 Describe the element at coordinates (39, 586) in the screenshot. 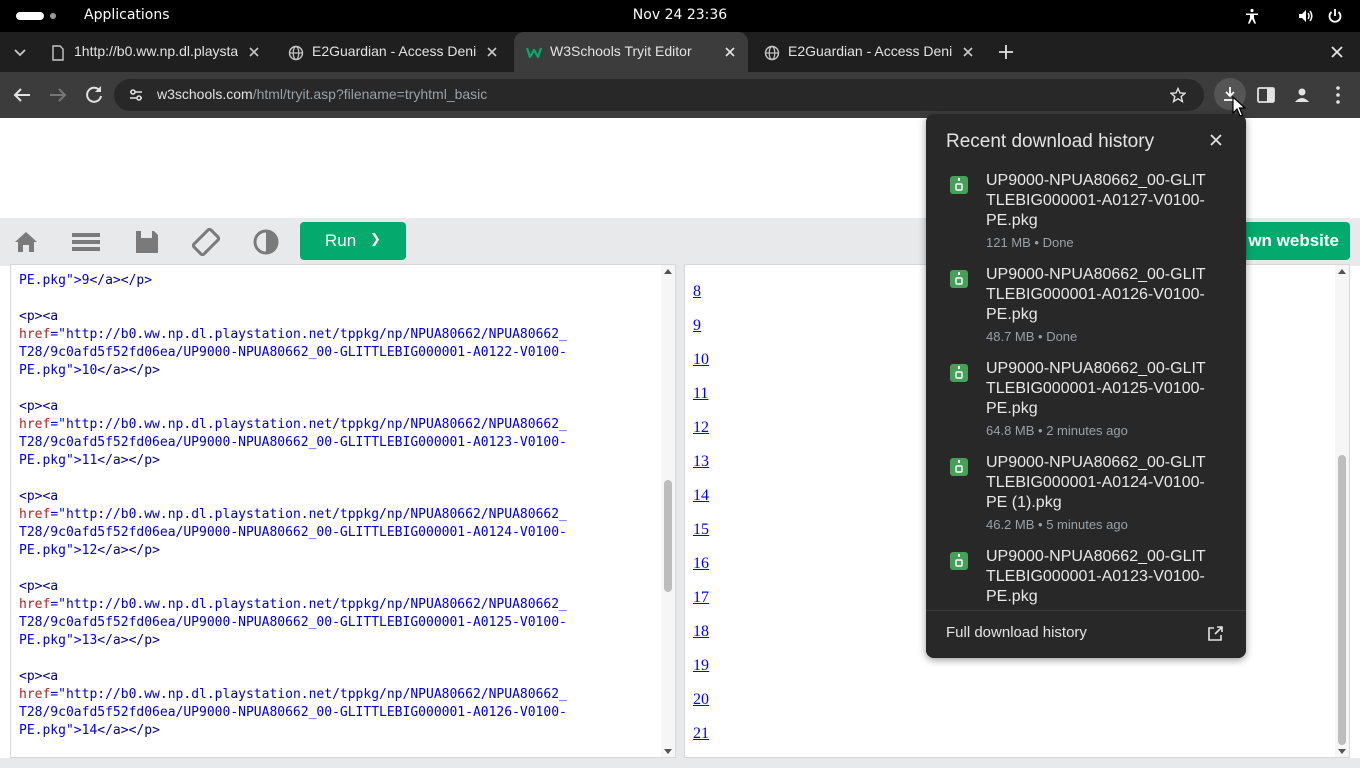

I see `code-token: <p><a` at that location.